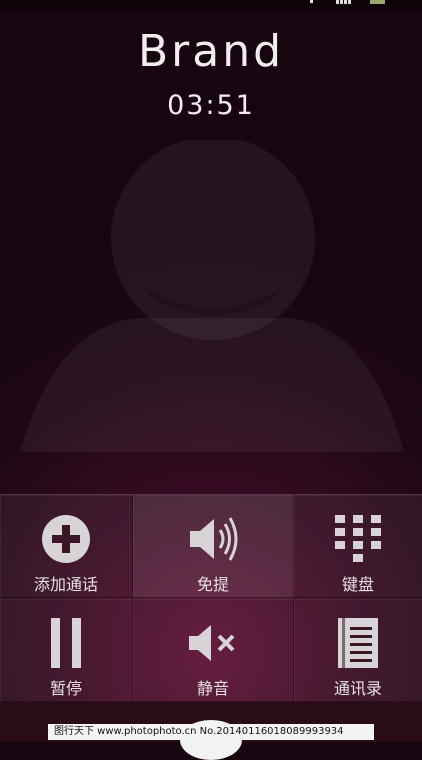 This screenshot has height=760, width=422. What do you see at coordinates (212, 688) in the screenshot?
I see `mute-label: 静音` at bounding box center [212, 688].